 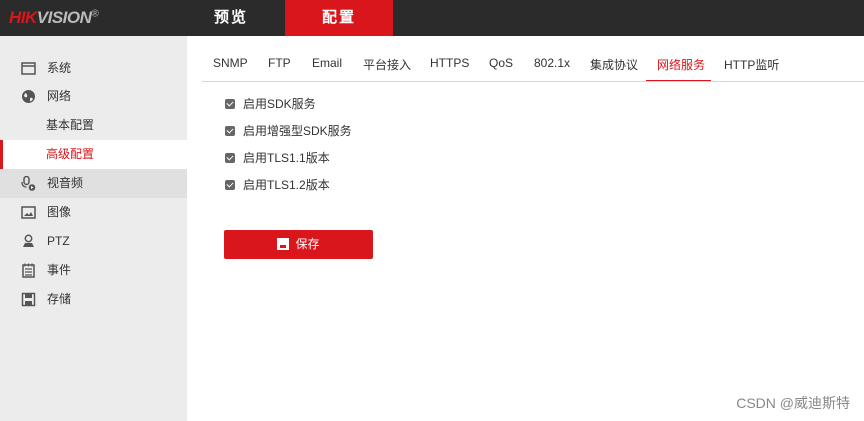 I want to click on save-button: 保存, so click(x=298, y=244).